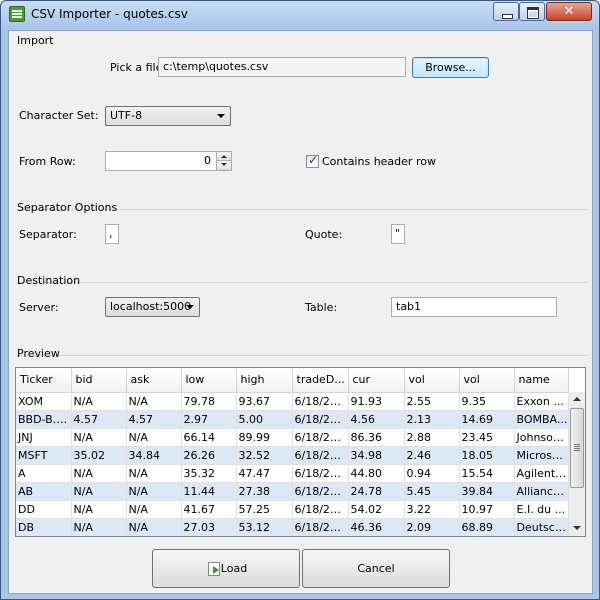 This screenshot has width=600, height=600. I want to click on quote-field: ", so click(398, 234).